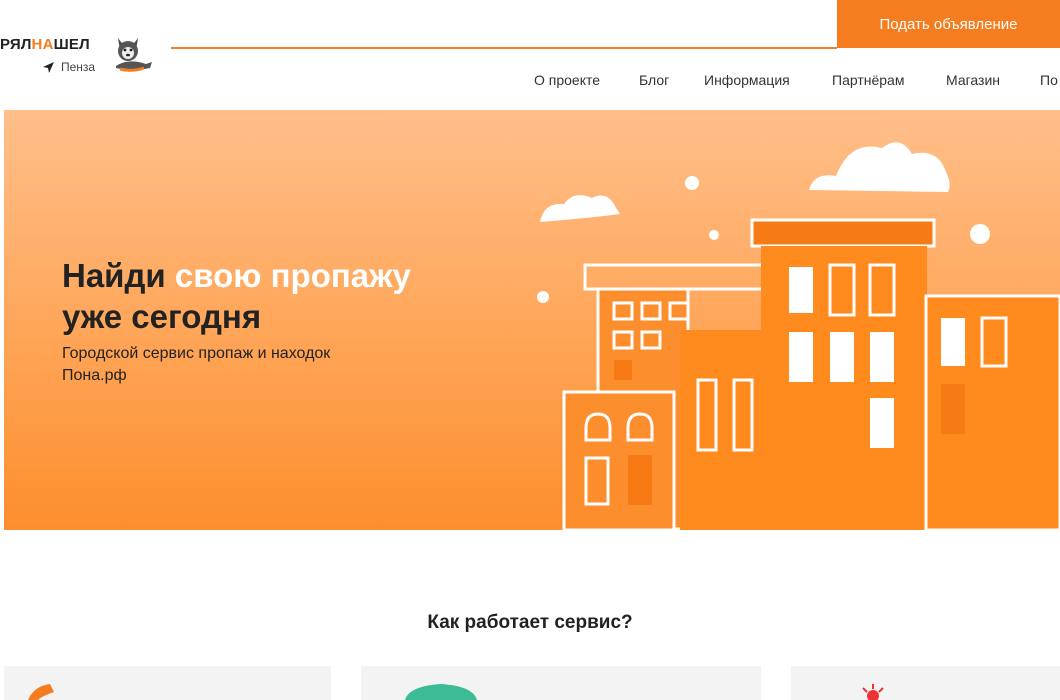 The image size is (1060, 700). I want to click on nav-item-partners: Партнёрам, so click(868, 80).